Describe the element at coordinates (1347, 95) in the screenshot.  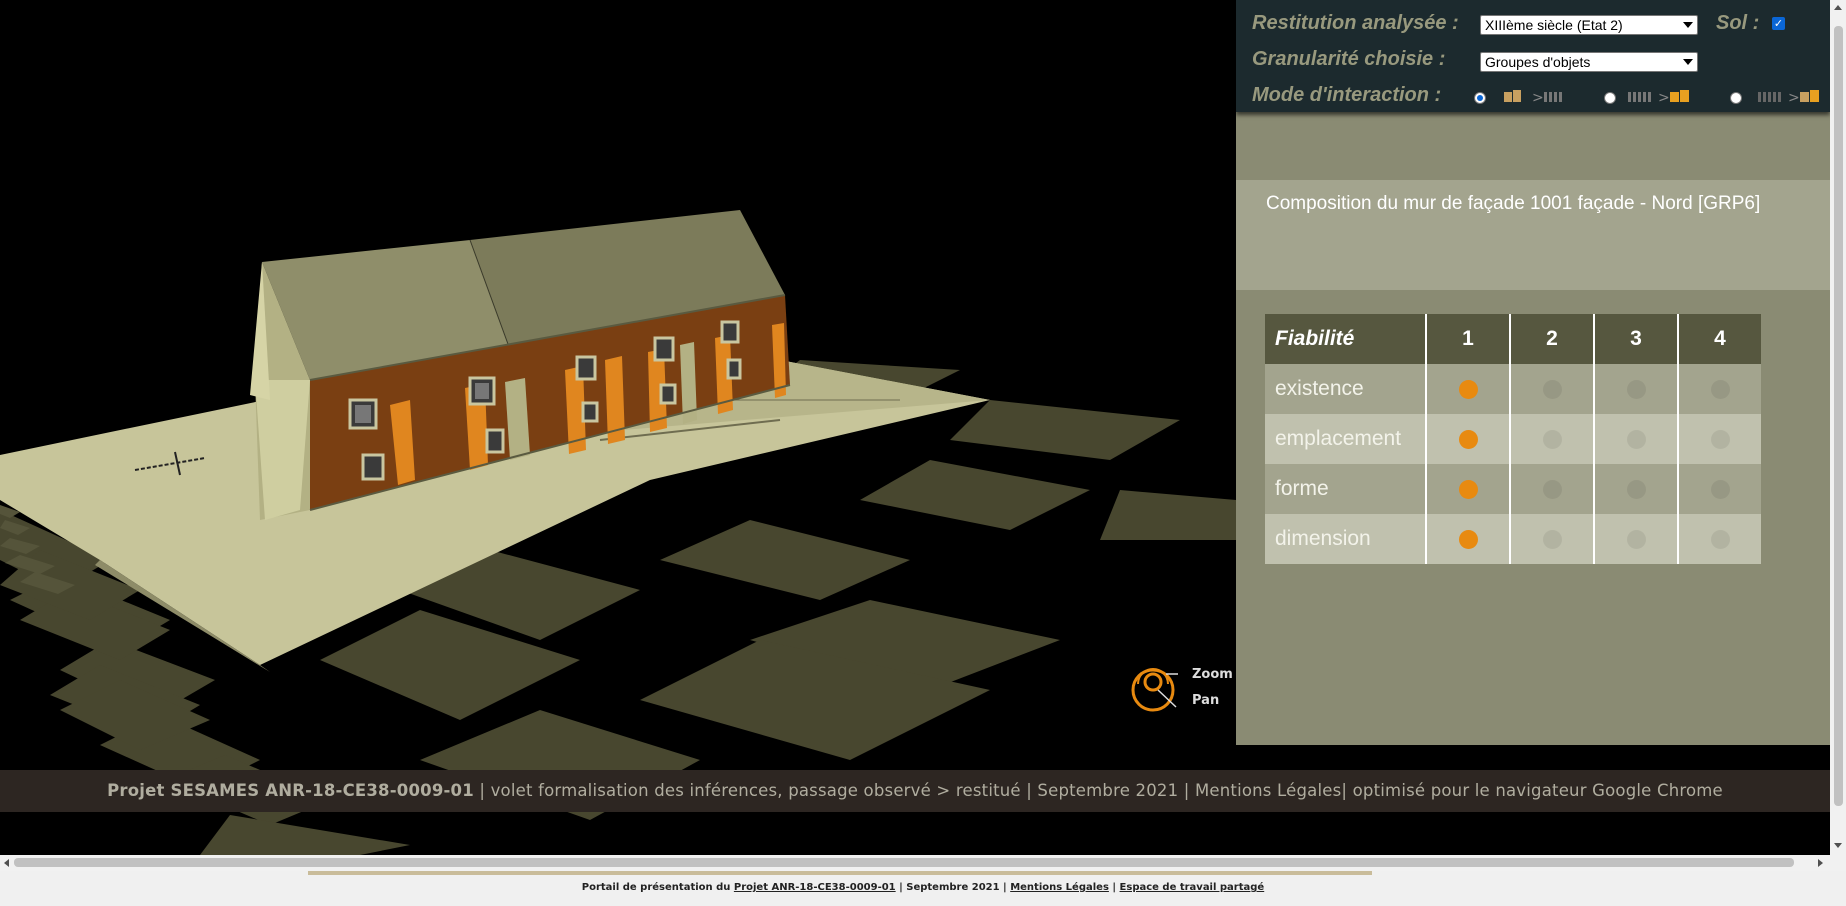
I see `mode-label: Mode d'interaction :` at that location.